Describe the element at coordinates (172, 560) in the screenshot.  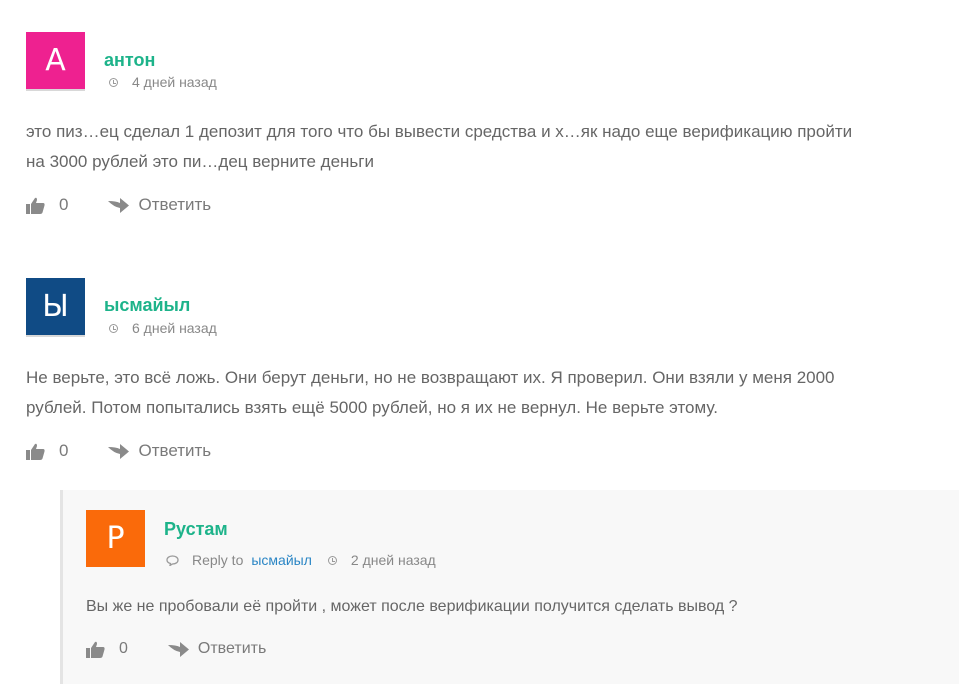
I see `speech-bubble-icon` at that location.